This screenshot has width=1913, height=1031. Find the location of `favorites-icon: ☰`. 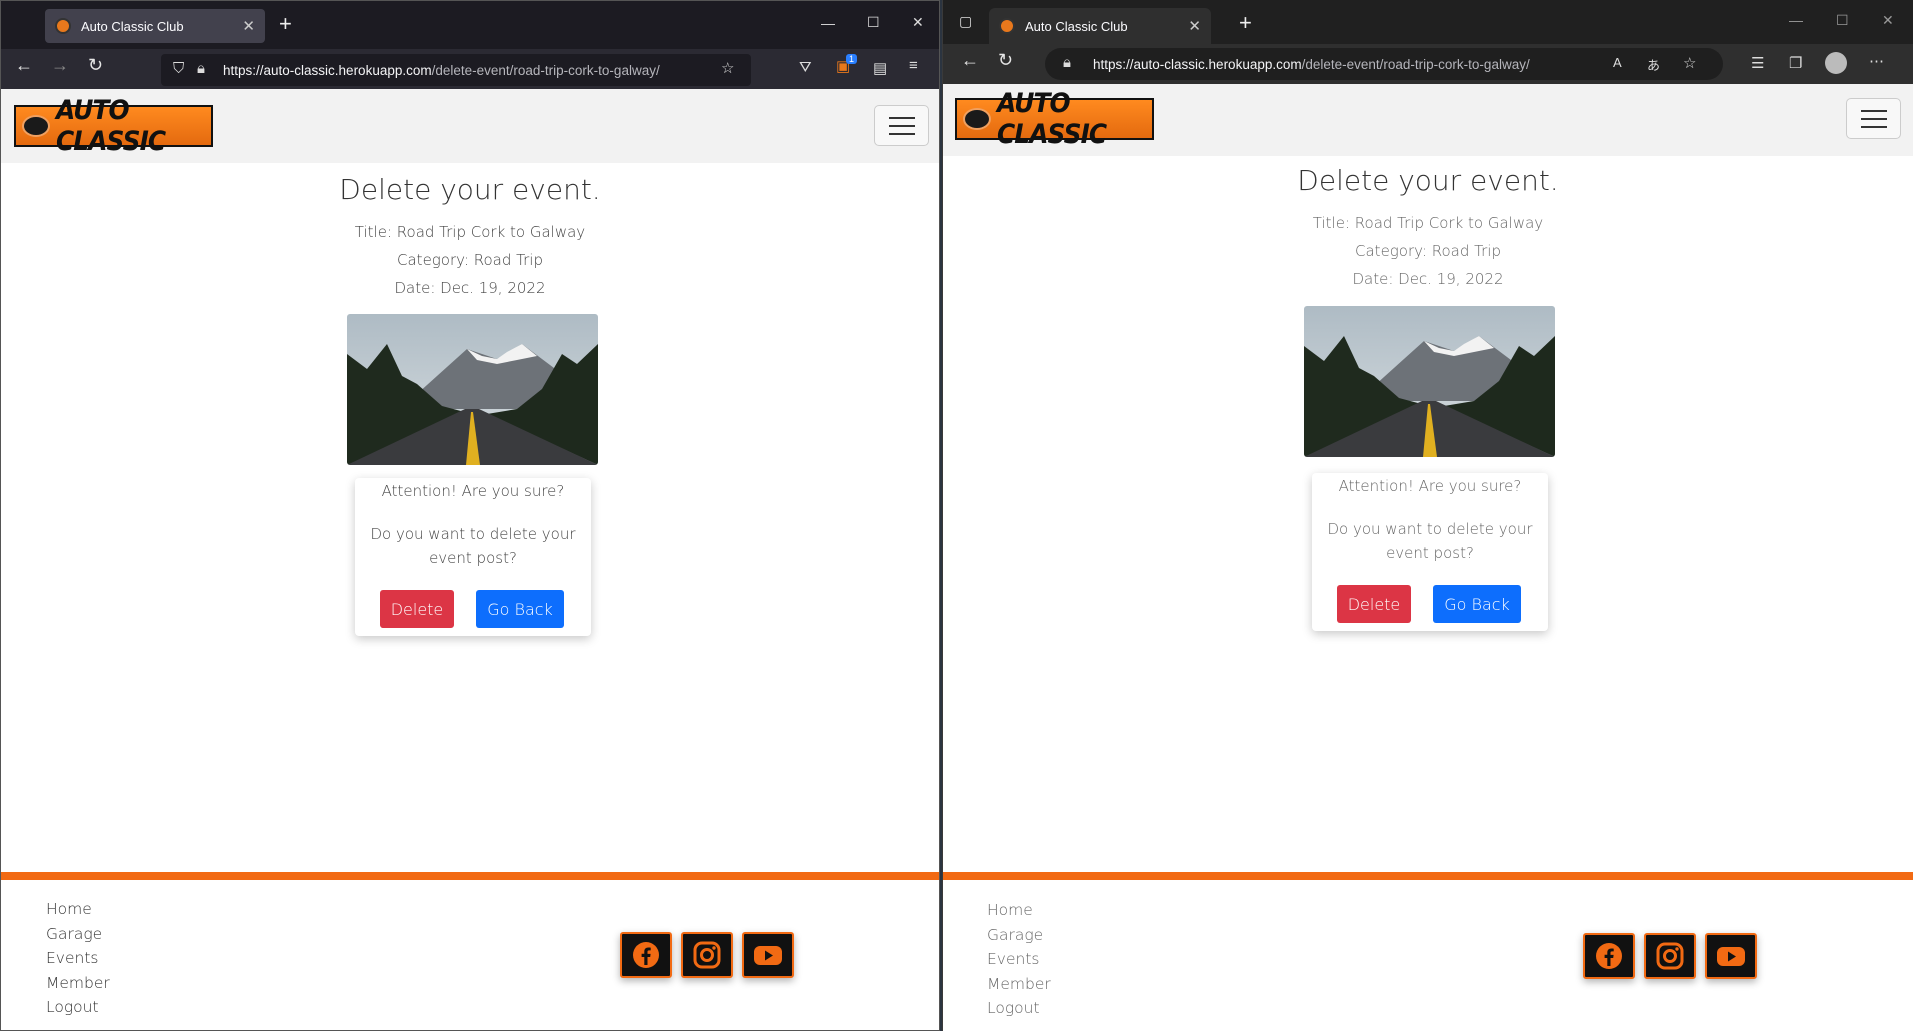

favorites-icon: ☰ is located at coordinates (1757, 63).